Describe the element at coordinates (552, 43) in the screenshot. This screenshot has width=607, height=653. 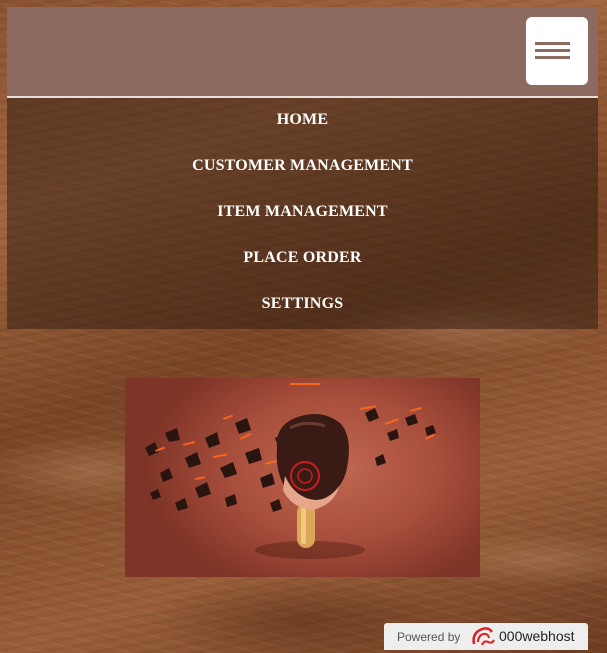
I see `hamburger-icon` at that location.